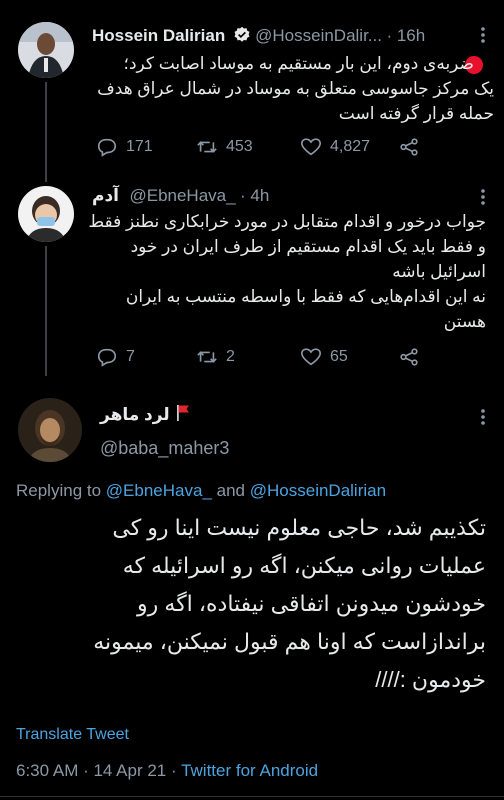  Describe the element at coordinates (439, 271) in the screenshot. I see `tweet2-text-line3: اسرائیل باشه` at that location.